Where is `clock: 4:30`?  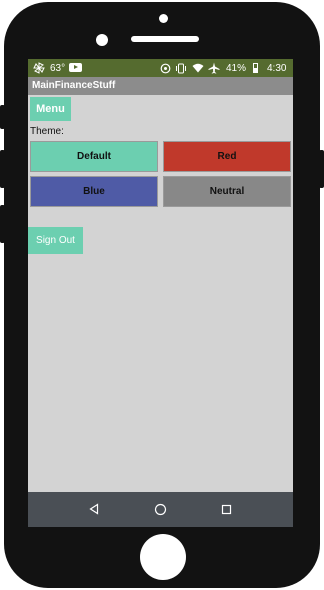
clock: 4:30 is located at coordinates (277, 68).